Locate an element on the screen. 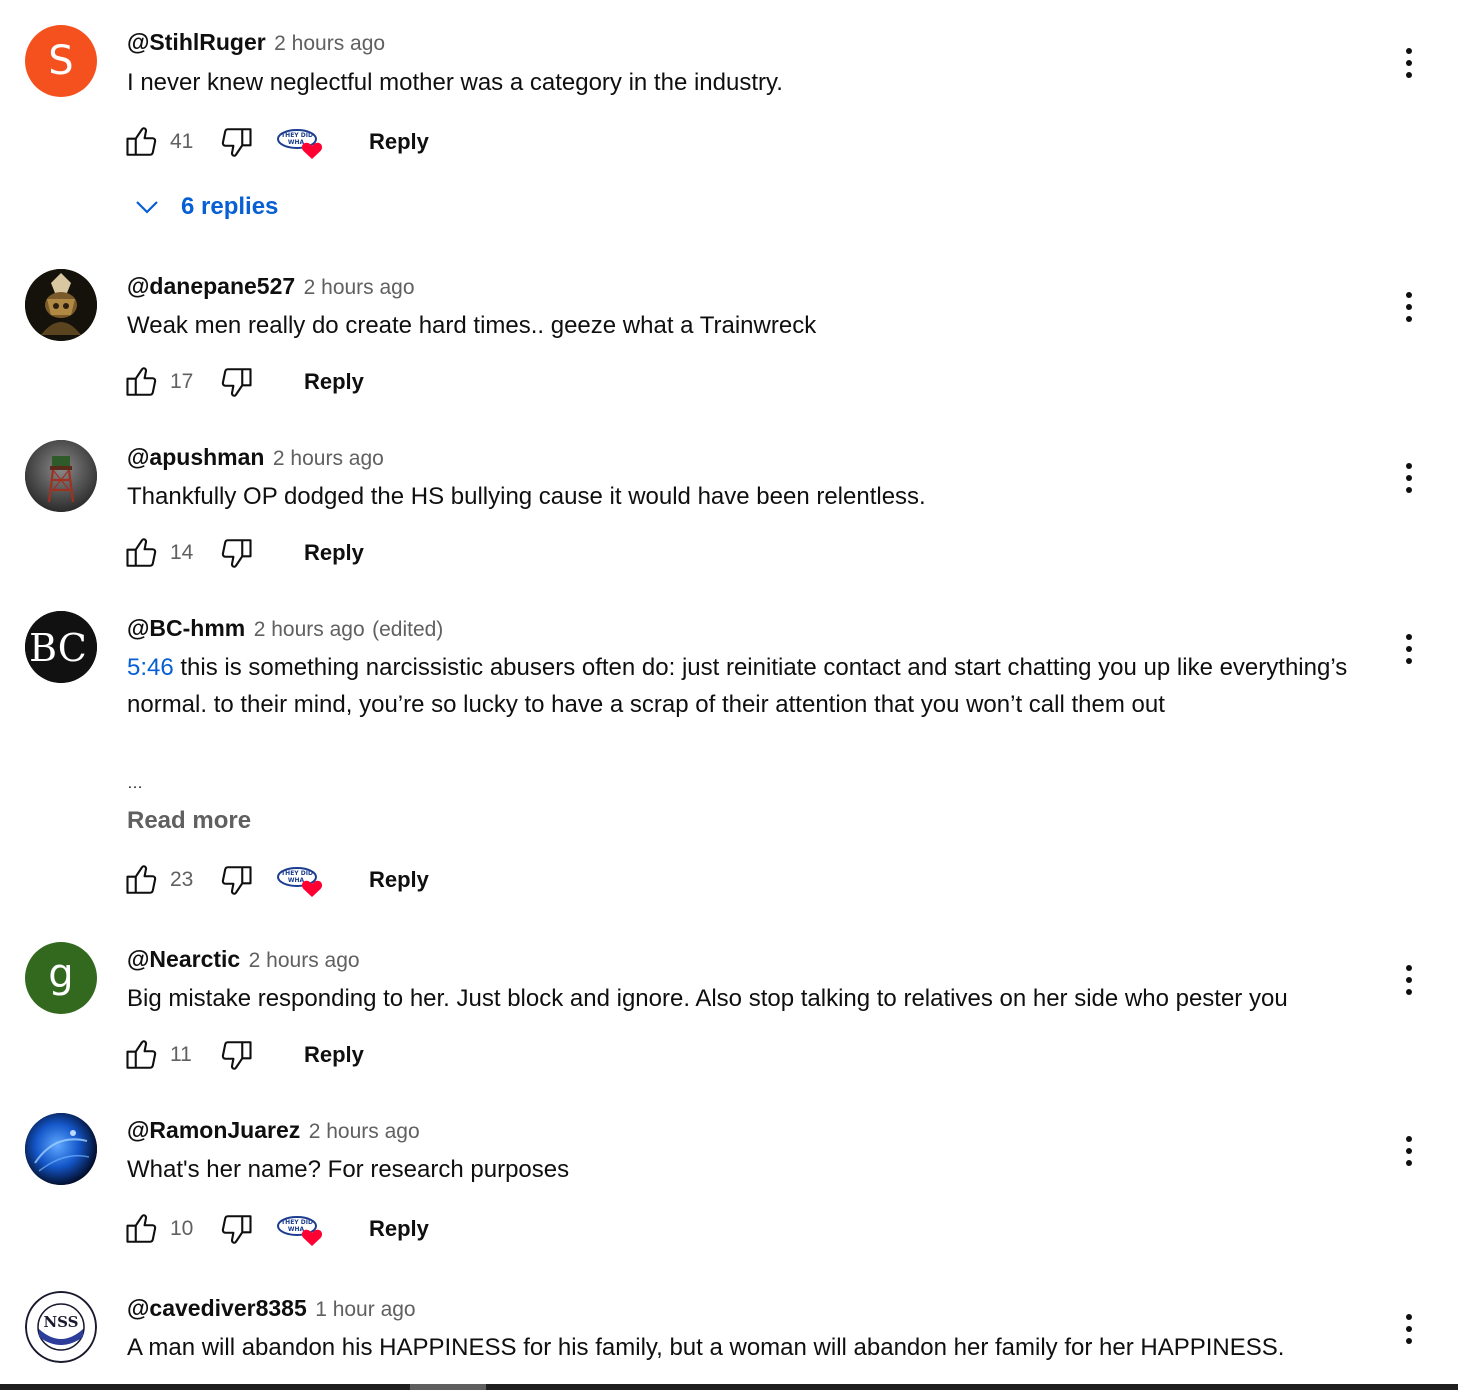 The height and width of the screenshot is (1390, 1458). avatar-image: BC is located at coordinates (61, 647).